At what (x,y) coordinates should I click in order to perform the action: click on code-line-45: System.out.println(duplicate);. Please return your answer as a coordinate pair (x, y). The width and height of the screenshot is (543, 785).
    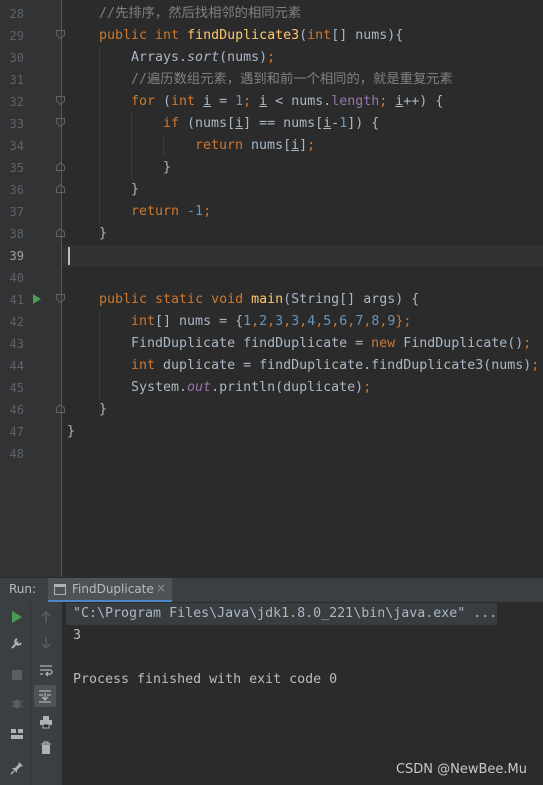
    Looking at the image, I should click on (251, 387).